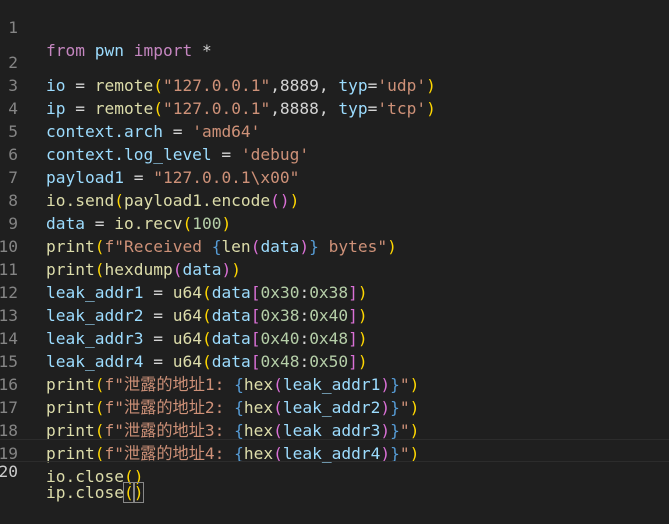 The height and width of the screenshot is (524, 669). I want to click on code-line: 10 print(hexdump(data)), so click(334, 245).